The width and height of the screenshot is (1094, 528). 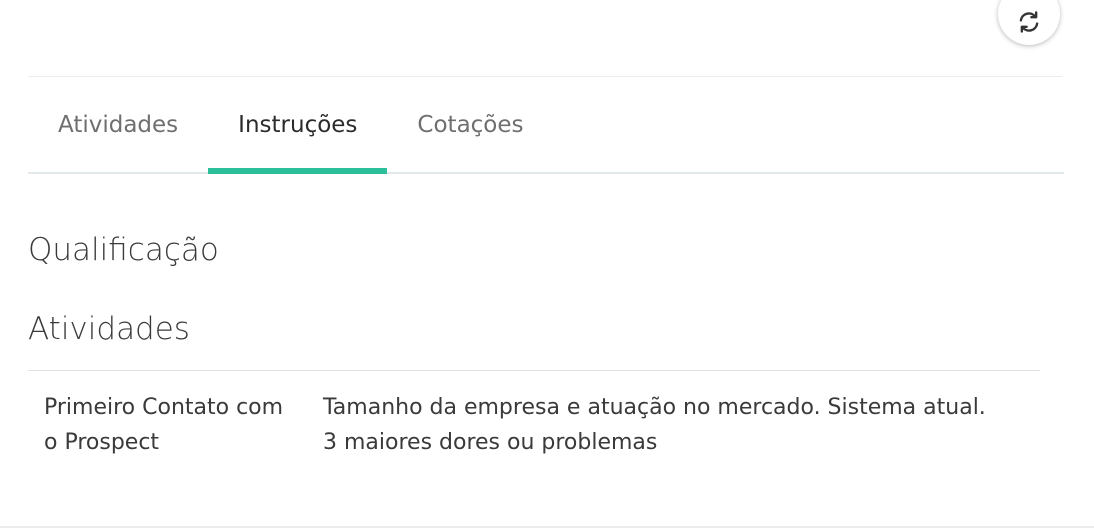 What do you see at coordinates (123, 250) in the screenshot?
I see `section-title: Qualificação` at bounding box center [123, 250].